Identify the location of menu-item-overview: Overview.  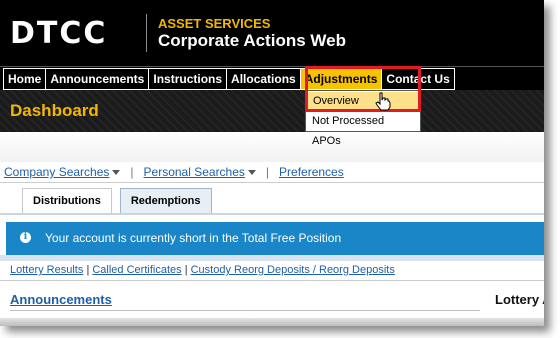
(363, 101).